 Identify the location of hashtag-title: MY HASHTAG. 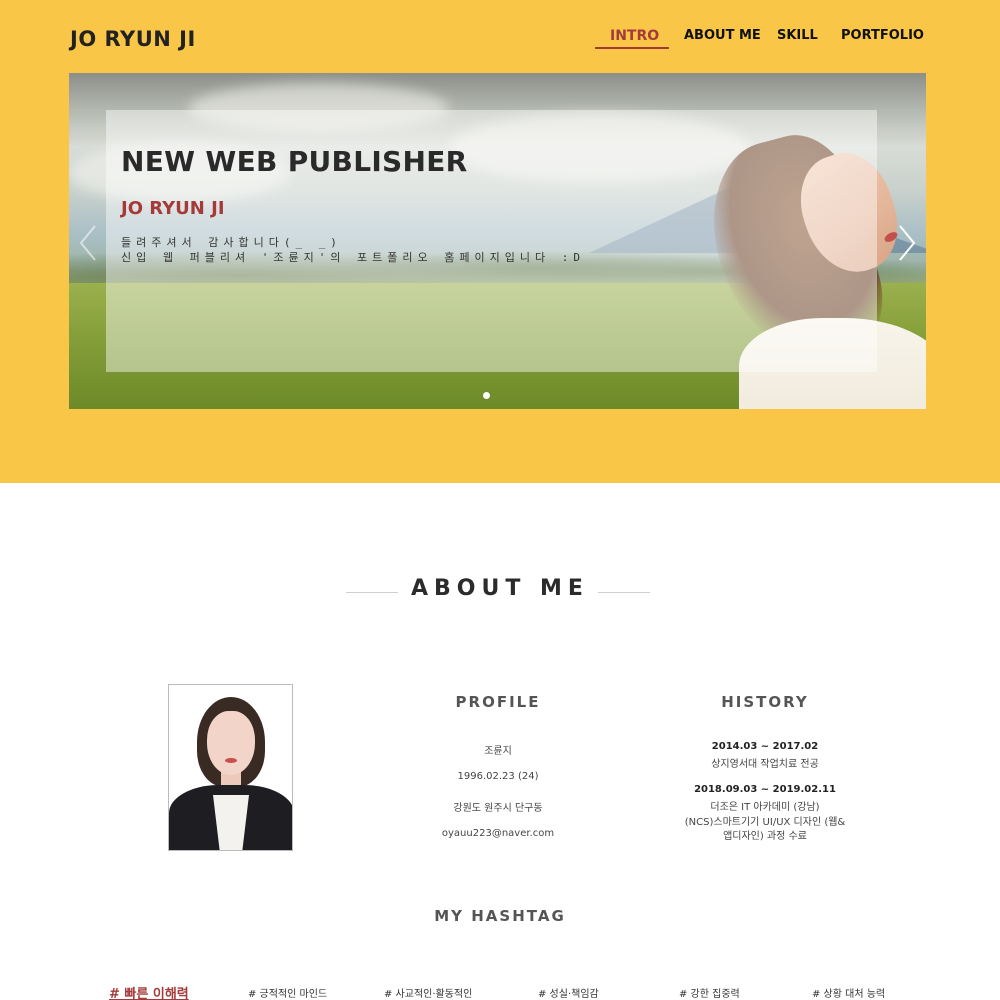
(500, 916).